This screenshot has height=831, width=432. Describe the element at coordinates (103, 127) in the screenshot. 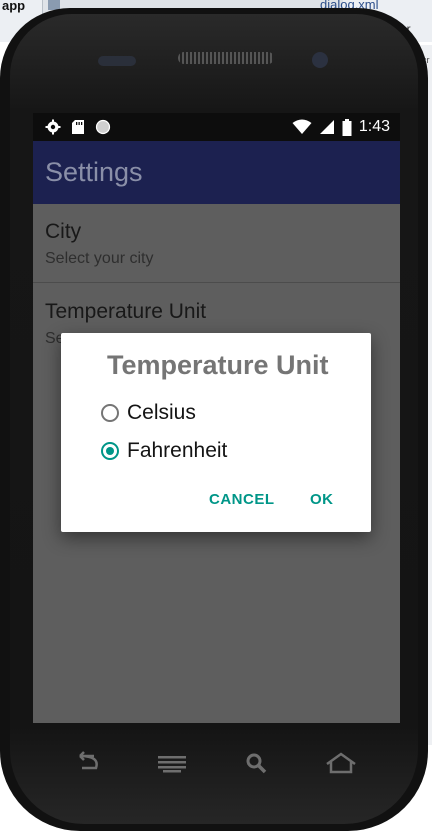

I see `circle-icon` at that location.